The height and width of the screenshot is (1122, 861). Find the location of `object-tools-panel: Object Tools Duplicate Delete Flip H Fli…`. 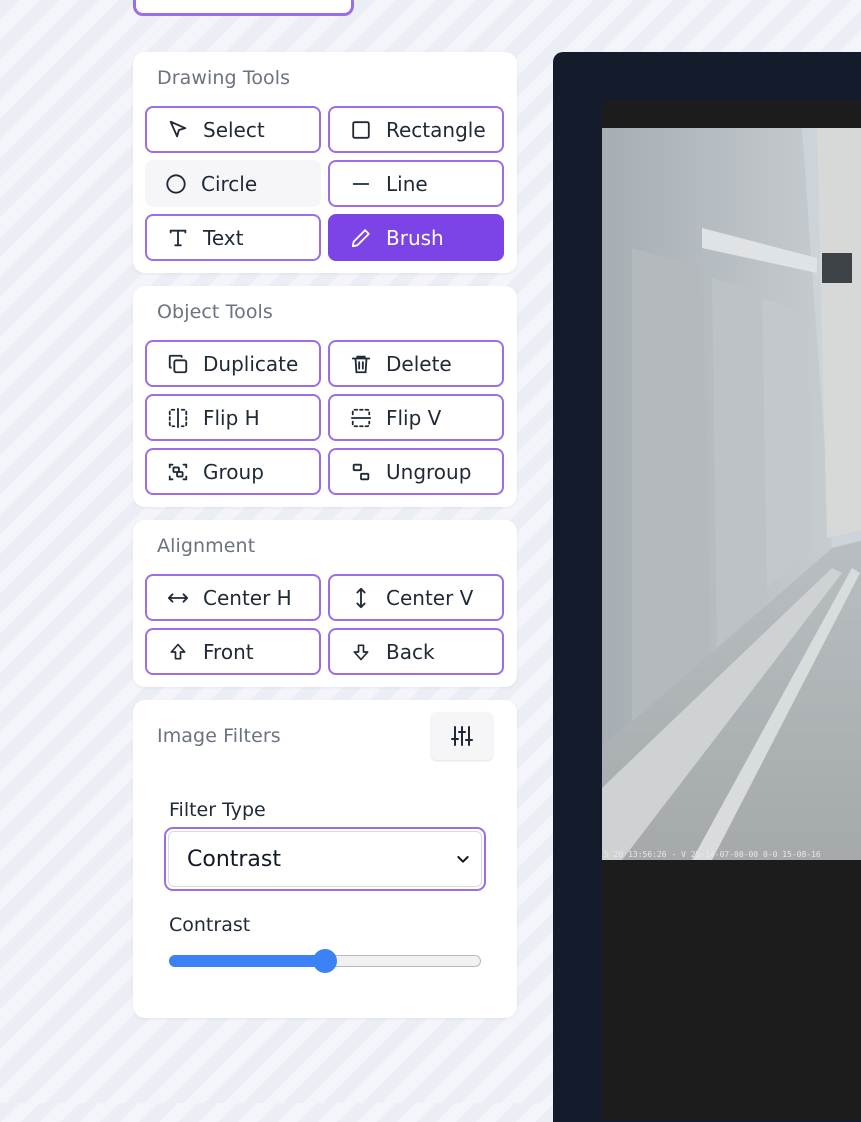

object-tools-panel: Object Tools Duplicate Delete Flip H Fli… is located at coordinates (325, 396).